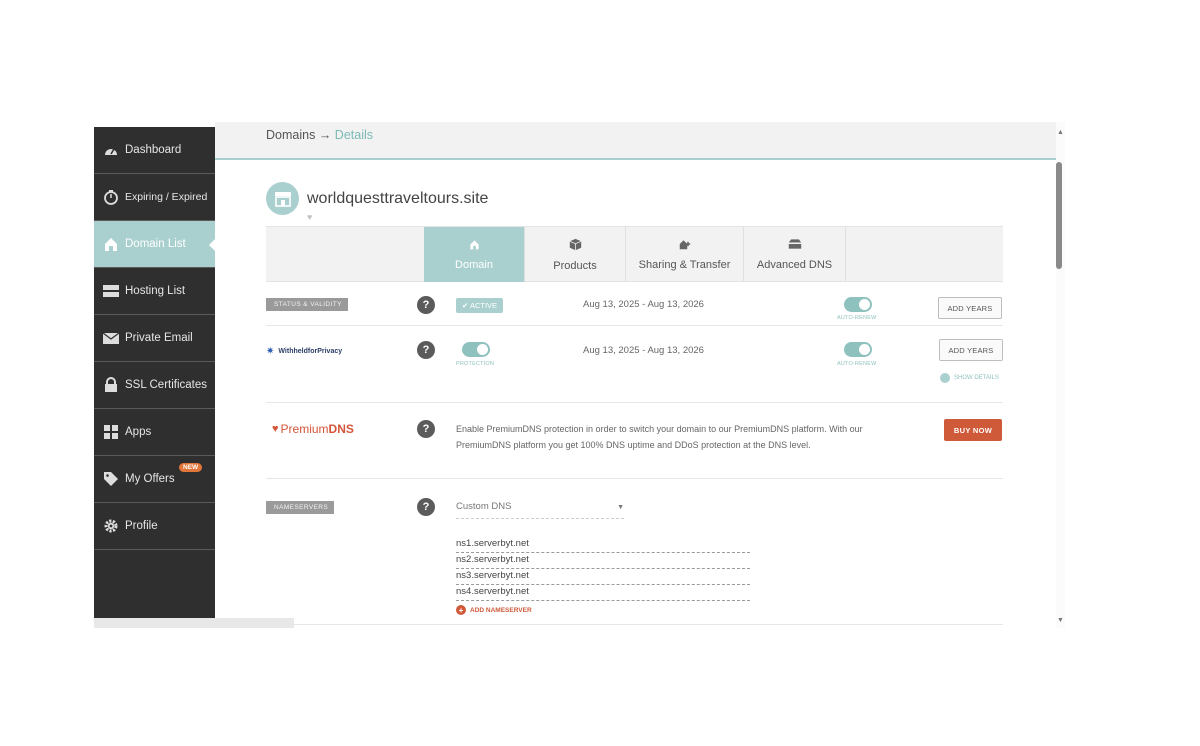 Image resolution: width=1200 pixels, height=746 pixels. What do you see at coordinates (154, 432) in the screenshot?
I see `sidebar-item-apps: Apps` at bounding box center [154, 432].